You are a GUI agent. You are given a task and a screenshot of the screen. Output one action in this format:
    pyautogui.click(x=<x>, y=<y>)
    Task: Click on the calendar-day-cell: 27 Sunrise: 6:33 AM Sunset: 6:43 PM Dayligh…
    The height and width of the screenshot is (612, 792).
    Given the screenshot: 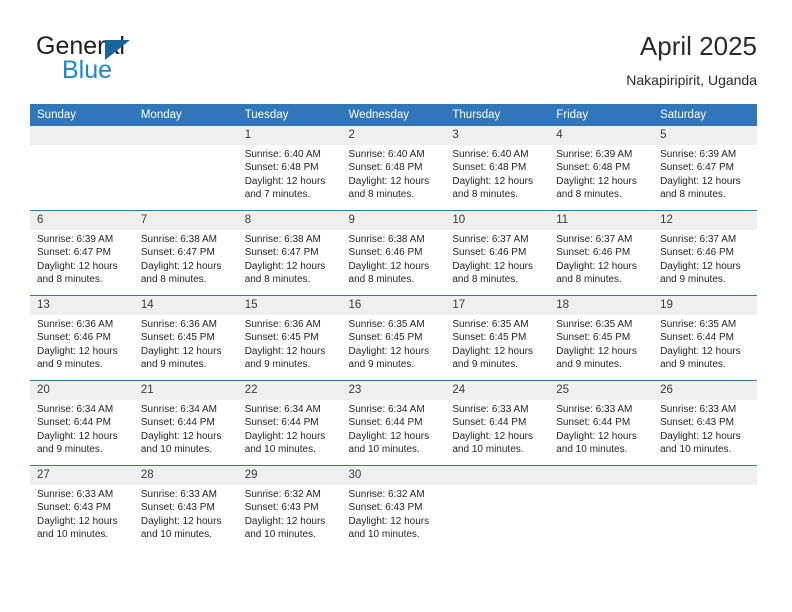 What is the action you would take?
    pyautogui.click(x=82, y=507)
    